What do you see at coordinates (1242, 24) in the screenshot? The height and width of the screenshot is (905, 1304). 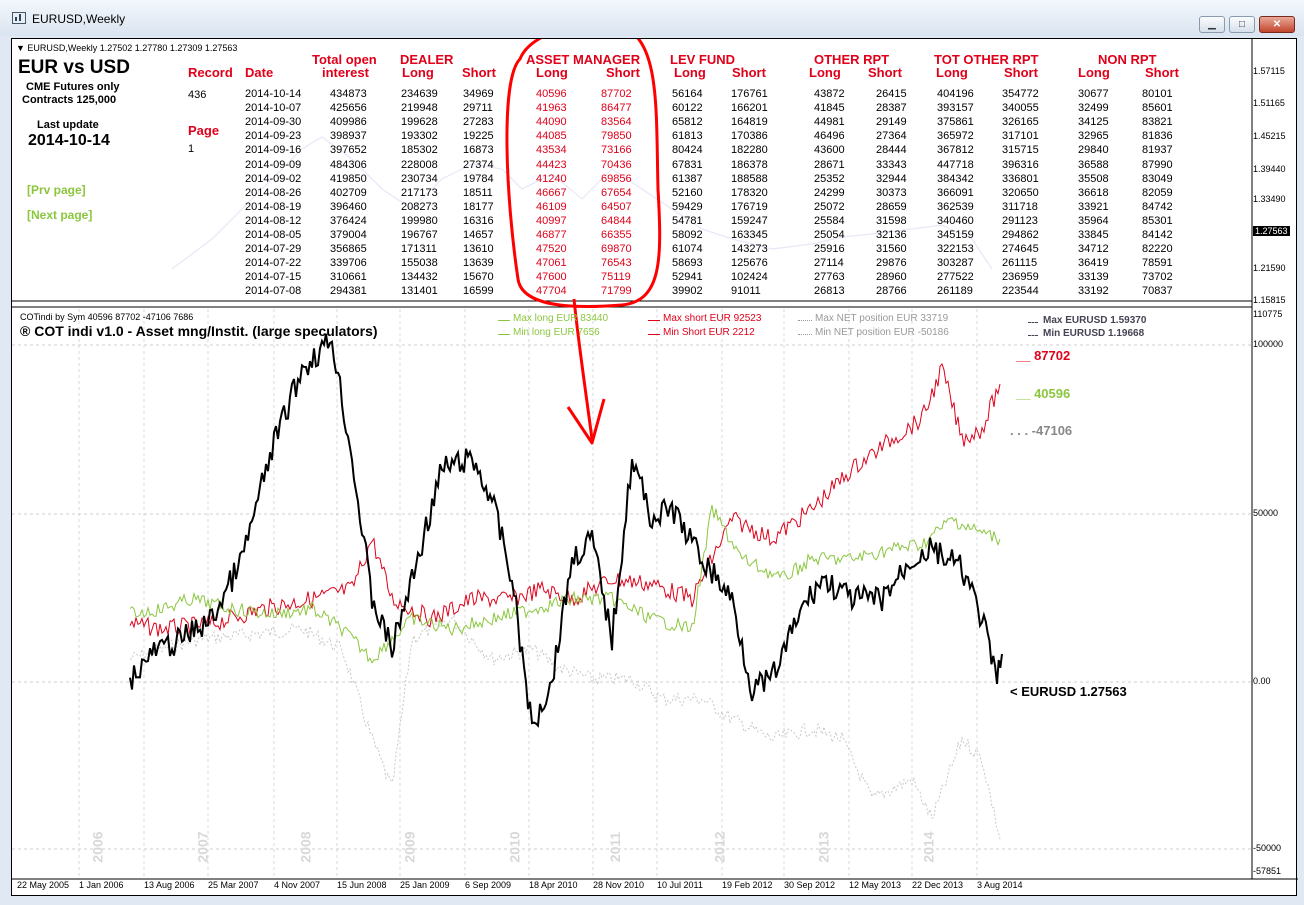 I see `restore-button: □` at bounding box center [1242, 24].